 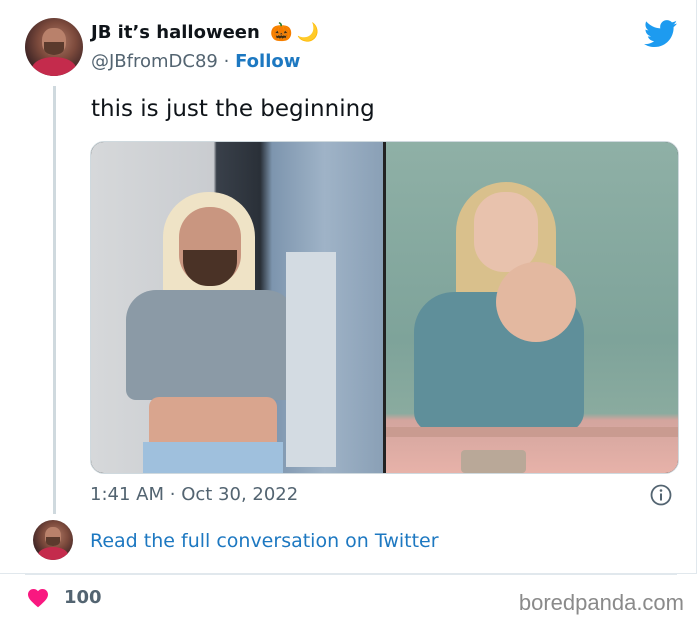 I want to click on author-display-name: JB it’s halloween 🎃 🌙, so click(x=205, y=32).